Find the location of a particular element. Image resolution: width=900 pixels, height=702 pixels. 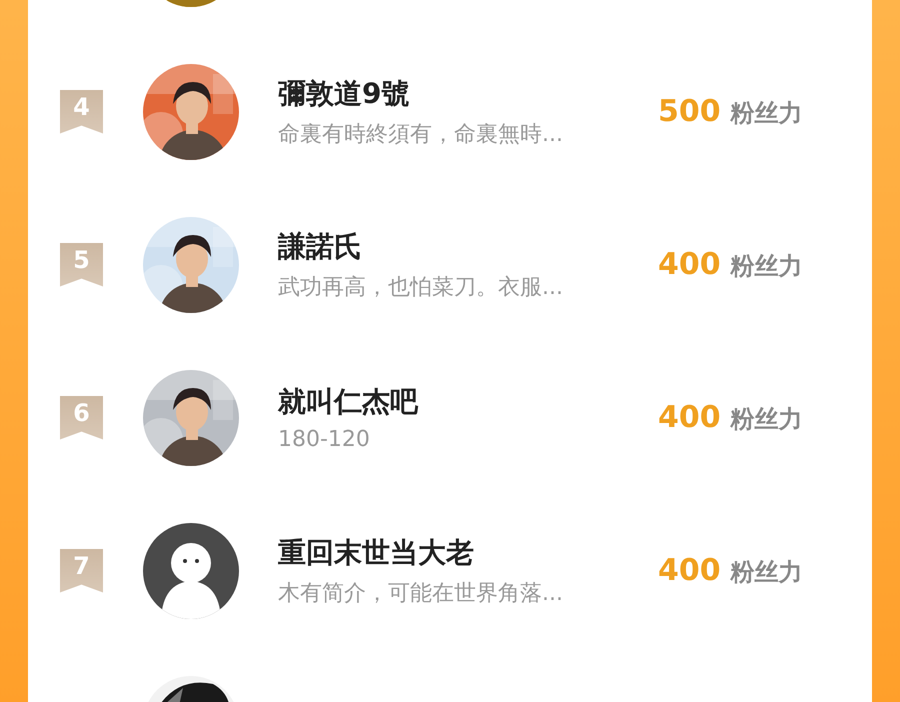

rank-ribbon: 7 is located at coordinates (81, 570).